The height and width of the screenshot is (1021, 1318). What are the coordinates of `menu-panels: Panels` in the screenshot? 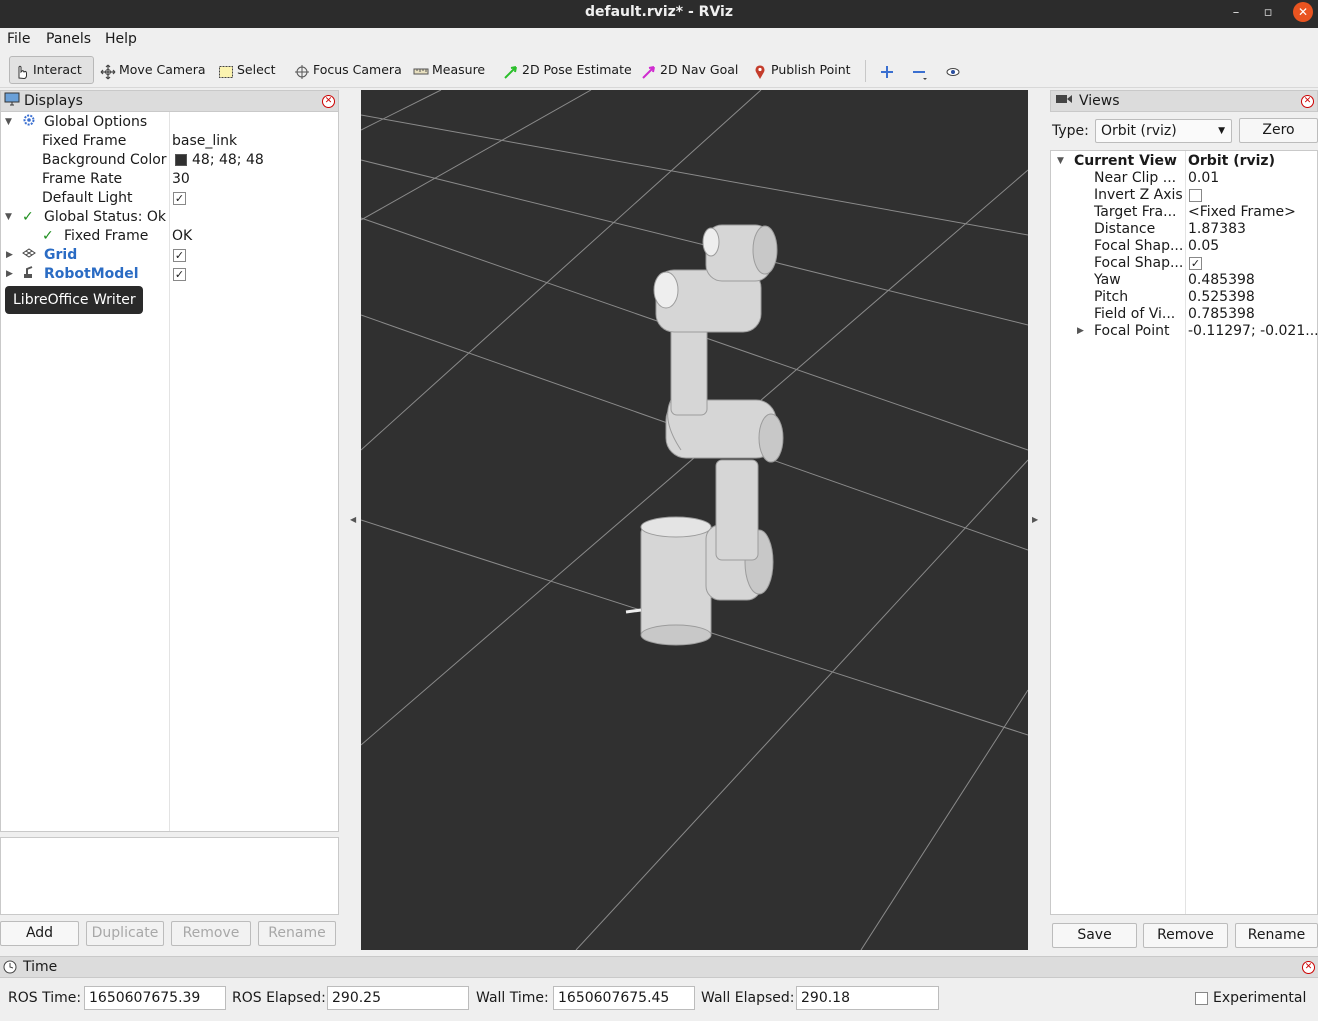 It's located at (68, 39).